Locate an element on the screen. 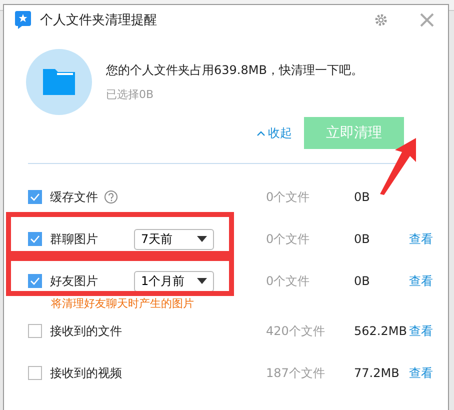 This screenshot has width=454, height=410. star-logo-icon is located at coordinates (23, 20).